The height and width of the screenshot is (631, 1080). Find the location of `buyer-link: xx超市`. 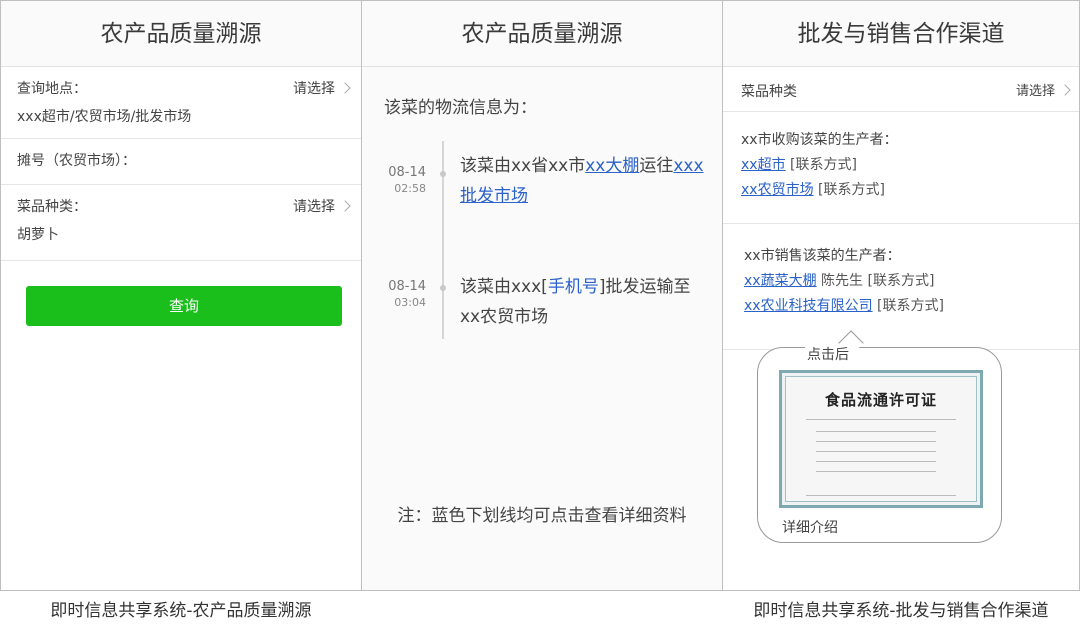

buyer-link: xx超市 is located at coordinates (763, 165).